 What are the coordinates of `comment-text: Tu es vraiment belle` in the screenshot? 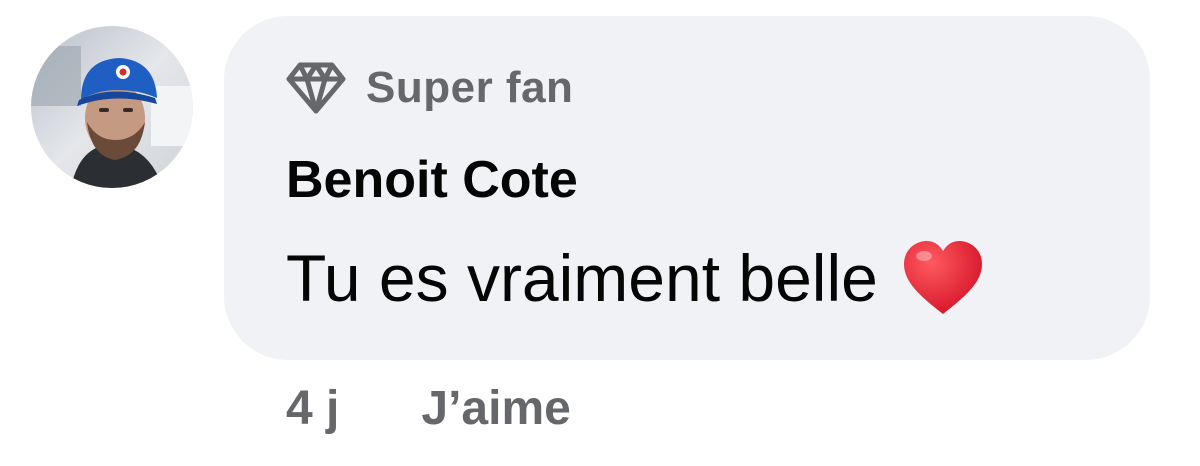 It's located at (636, 278).